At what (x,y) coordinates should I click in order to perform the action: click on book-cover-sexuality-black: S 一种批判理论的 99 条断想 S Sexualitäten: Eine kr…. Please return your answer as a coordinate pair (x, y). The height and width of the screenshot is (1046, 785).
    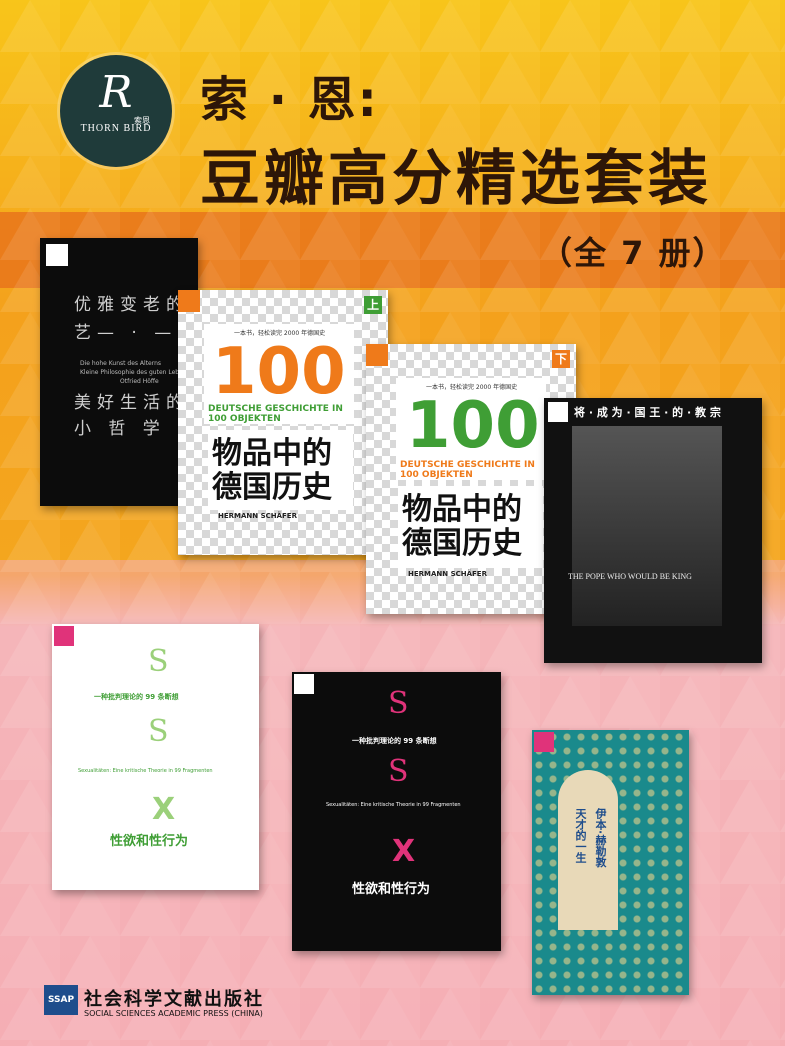
    Looking at the image, I should click on (396, 811).